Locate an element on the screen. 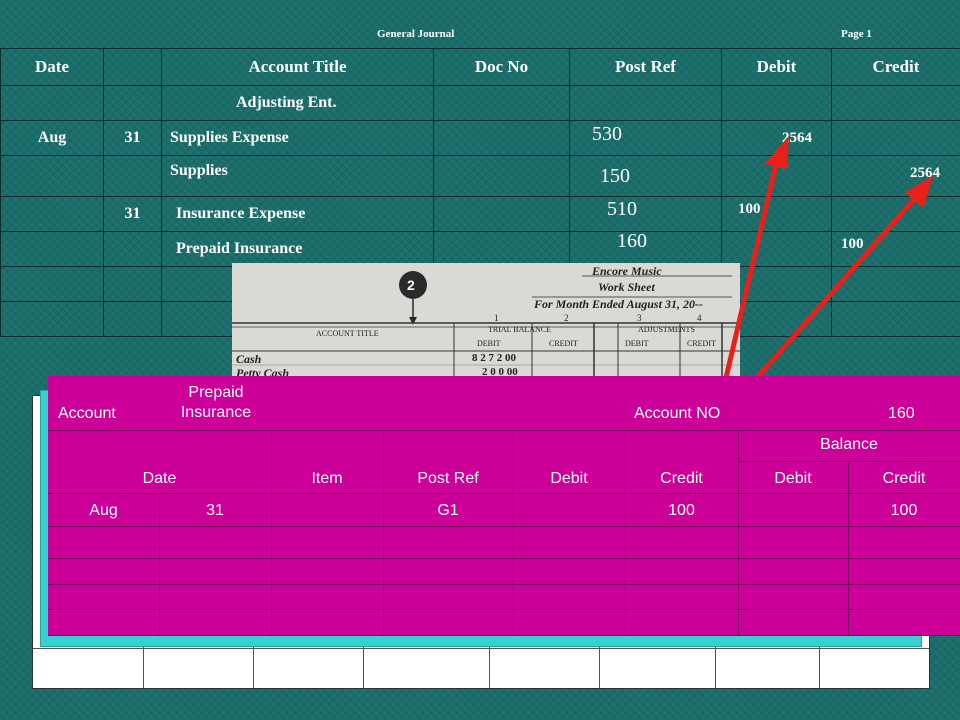 Image resolution: width=960 pixels, height=720 pixels. journal-page: Page 1 is located at coordinates (856, 34).